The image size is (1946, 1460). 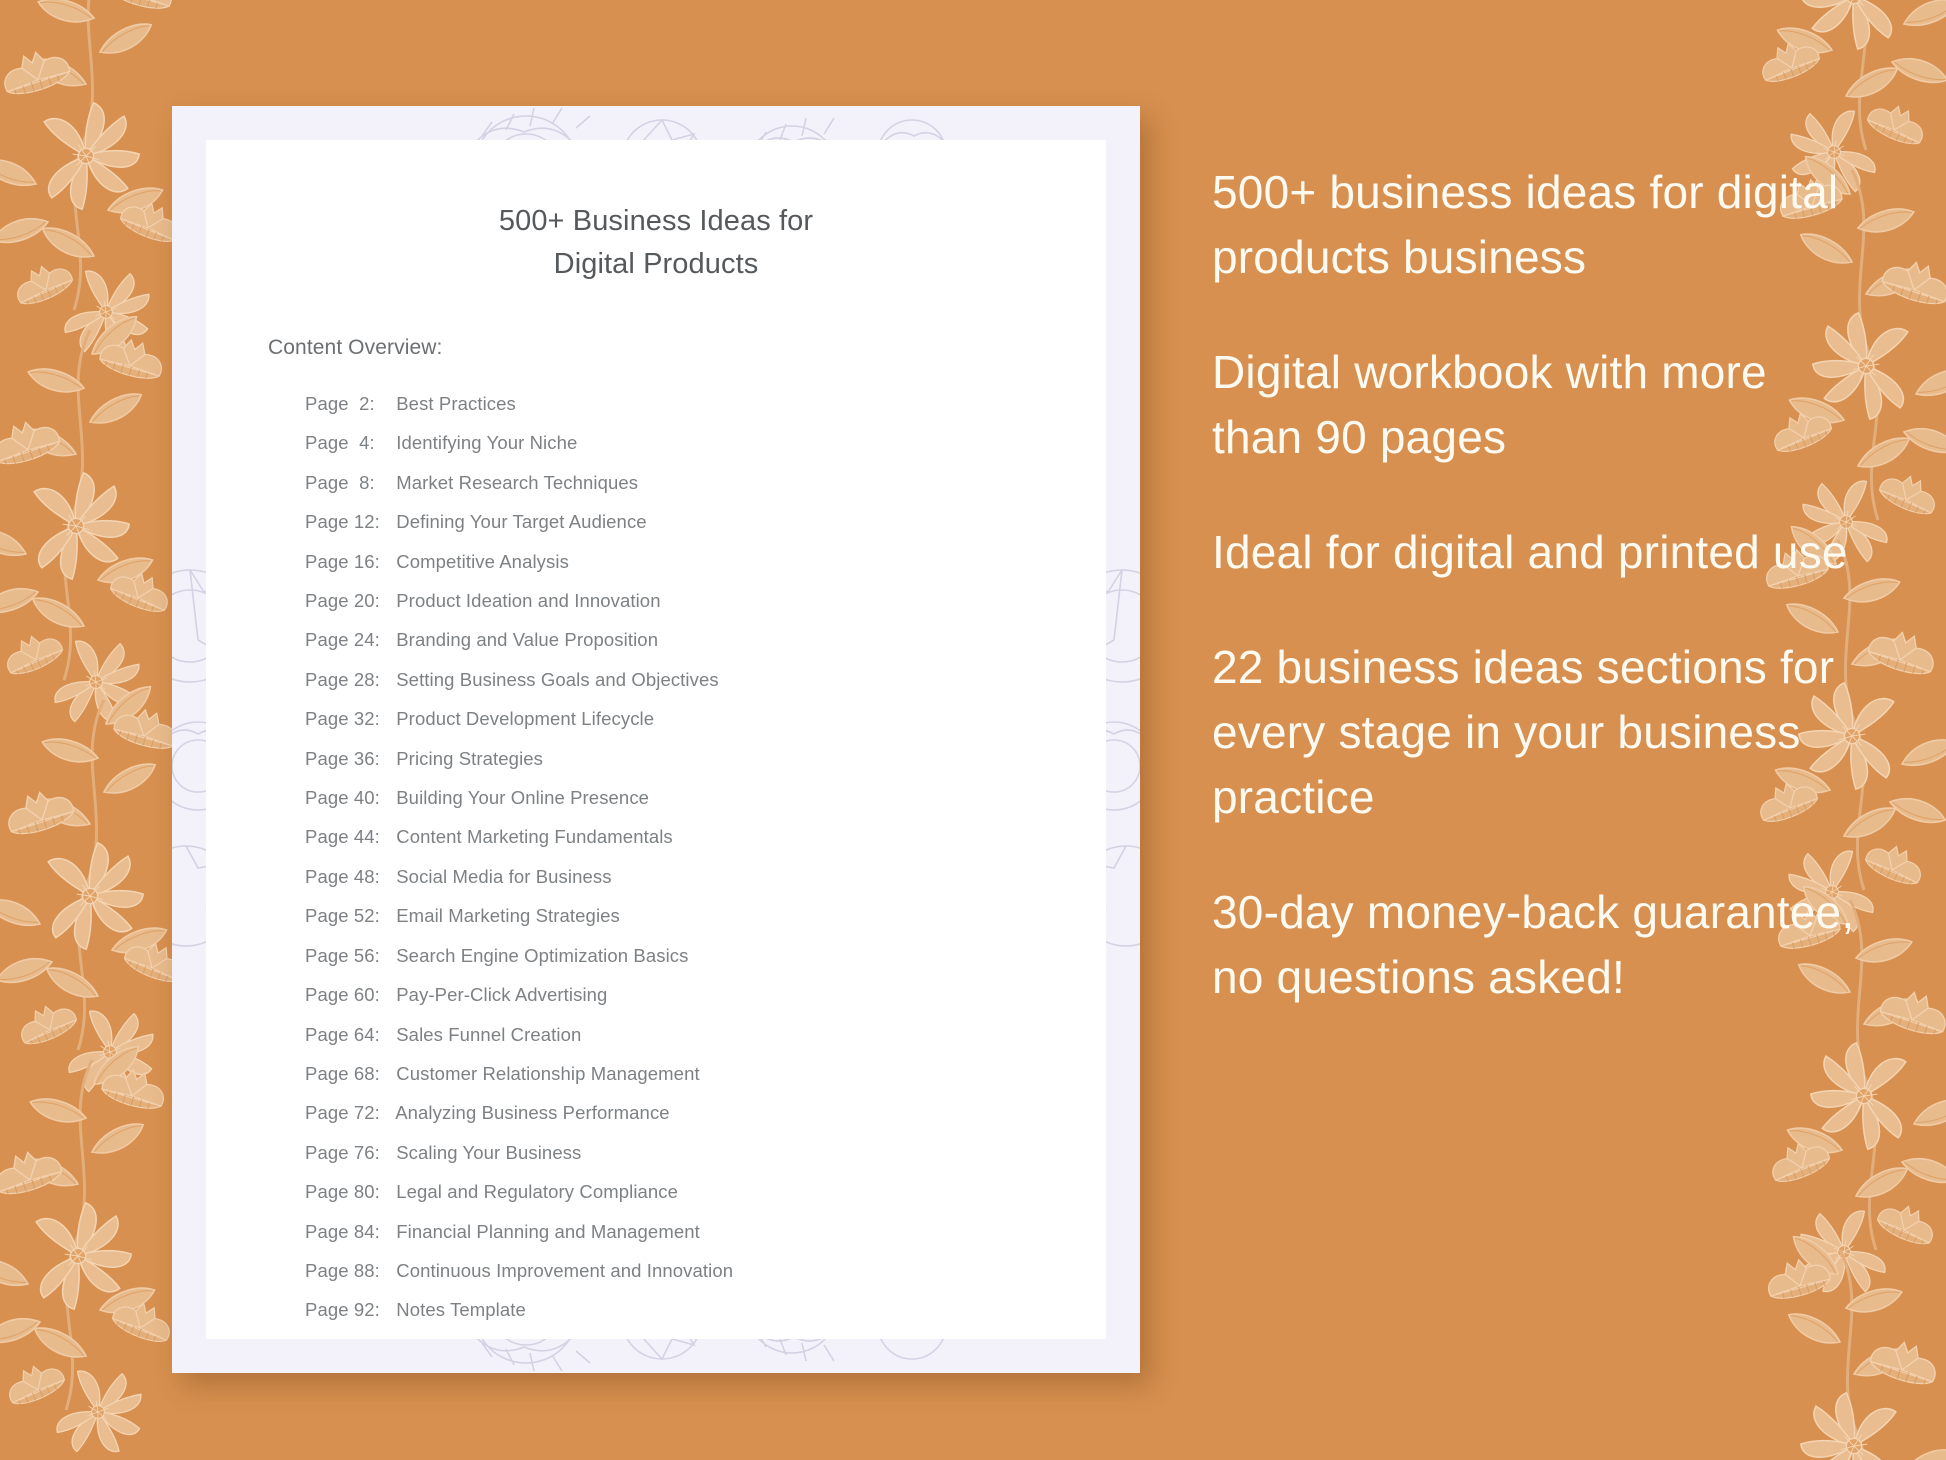 What do you see at coordinates (505, 916) in the screenshot?
I see `toc-entry-title: Email Marketing Strategies` at bounding box center [505, 916].